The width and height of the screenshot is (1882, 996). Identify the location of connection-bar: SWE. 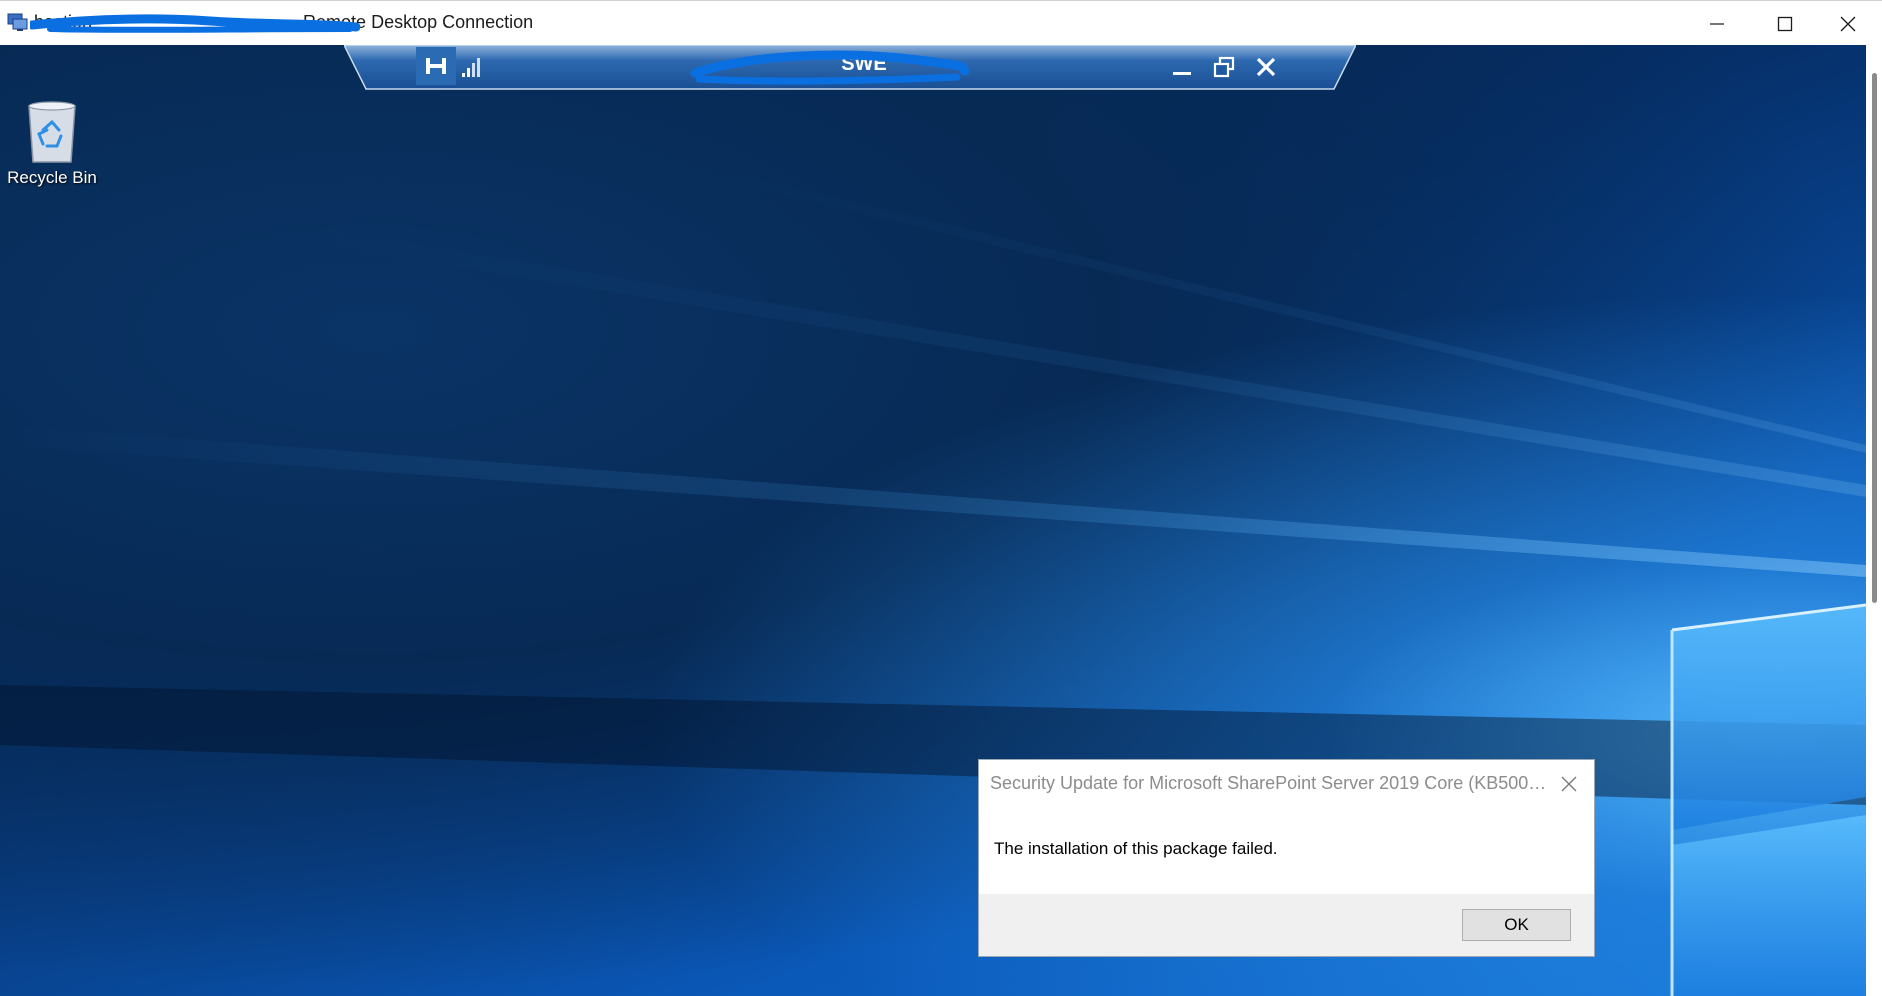
(850, 68).